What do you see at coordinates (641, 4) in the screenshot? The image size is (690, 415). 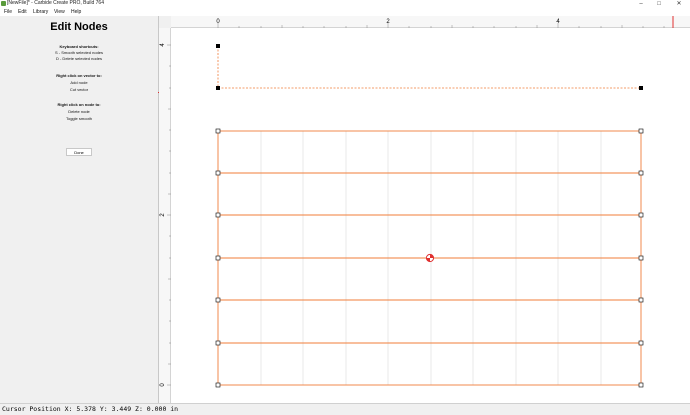 I see `minimize-button: –` at bounding box center [641, 4].